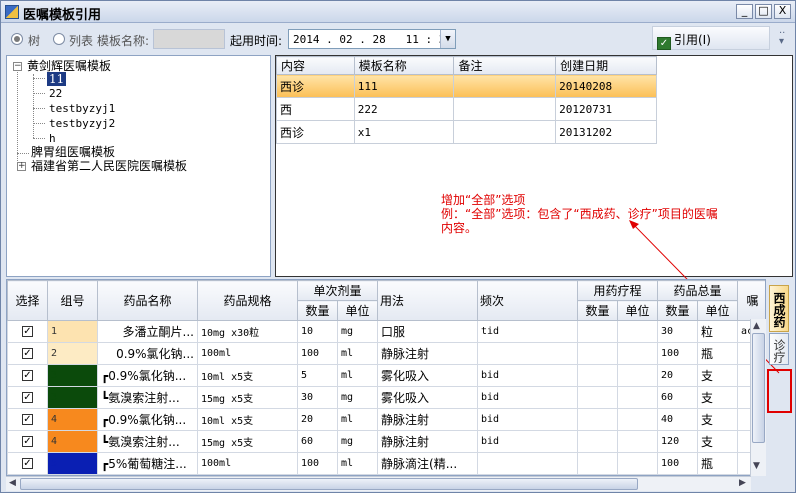 This screenshot has height=493, width=796. What do you see at coordinates (698, 290) in the screenshot?
I see `column-header-total: 药品总量` at bounding box center [698, 290].